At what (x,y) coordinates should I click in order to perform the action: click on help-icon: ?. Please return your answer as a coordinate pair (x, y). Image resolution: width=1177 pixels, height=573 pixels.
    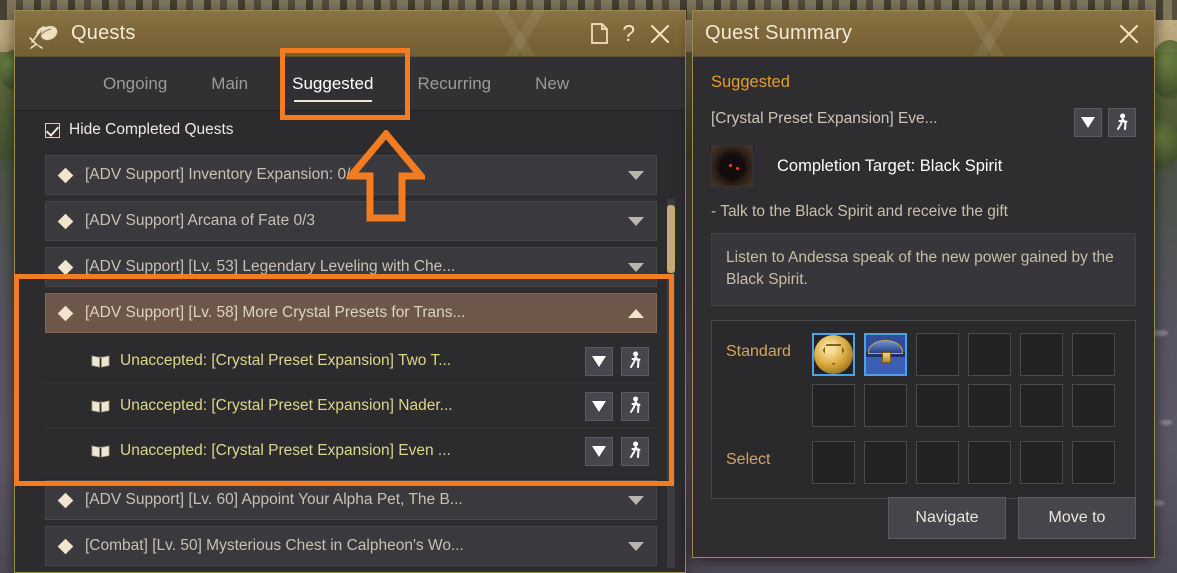
    Looking at the image, I should click on (628, 33).